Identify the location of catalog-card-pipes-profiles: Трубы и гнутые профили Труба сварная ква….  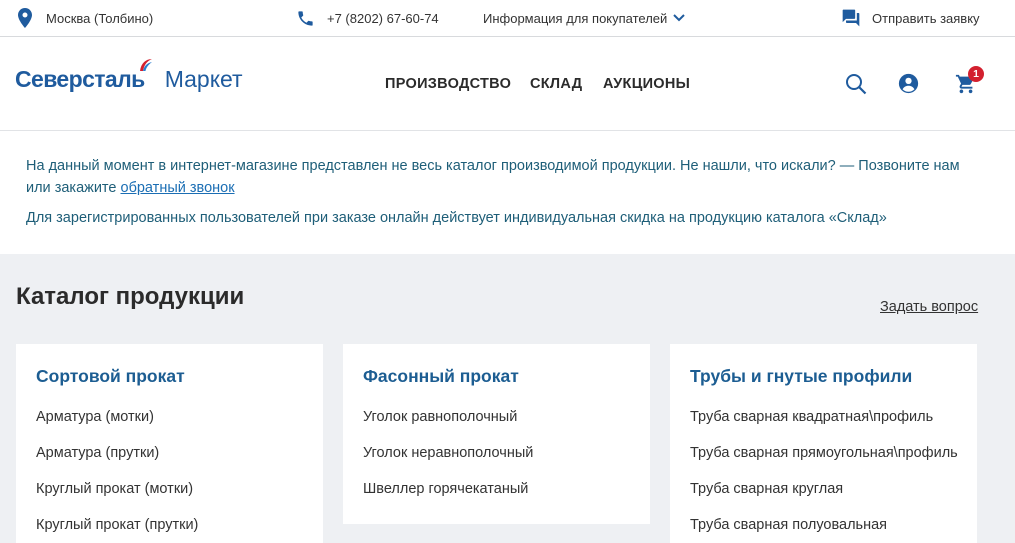
(823, 443).